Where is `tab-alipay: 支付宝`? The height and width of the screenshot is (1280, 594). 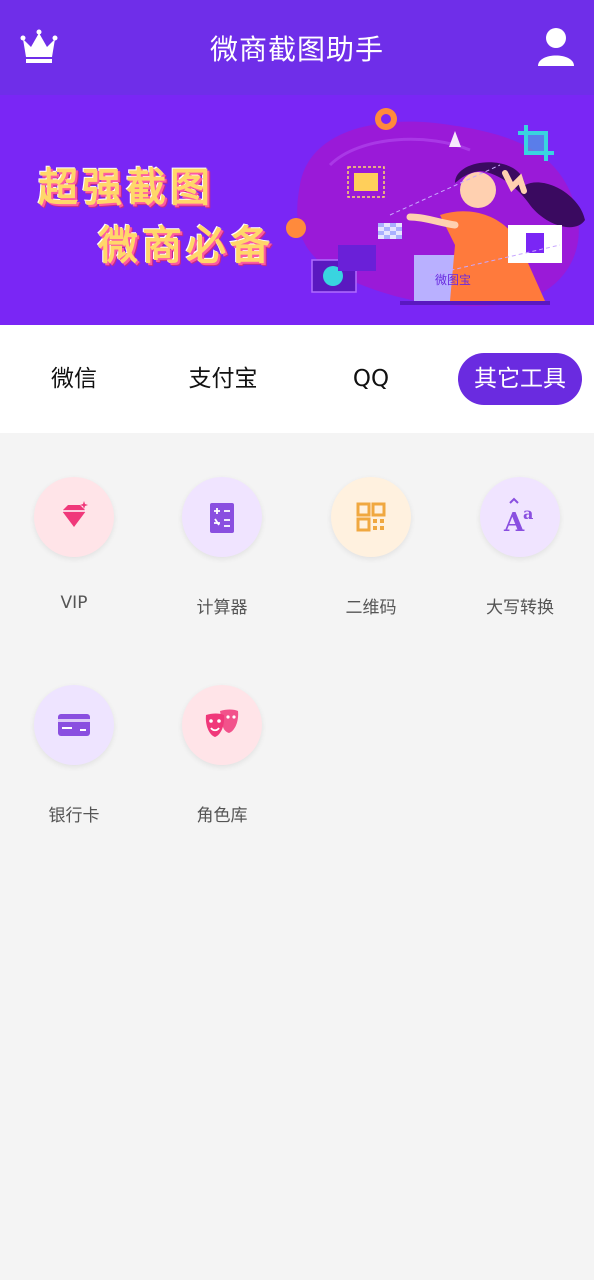 tab-alipay: 支付宝 is located at coordinates (223, 379).